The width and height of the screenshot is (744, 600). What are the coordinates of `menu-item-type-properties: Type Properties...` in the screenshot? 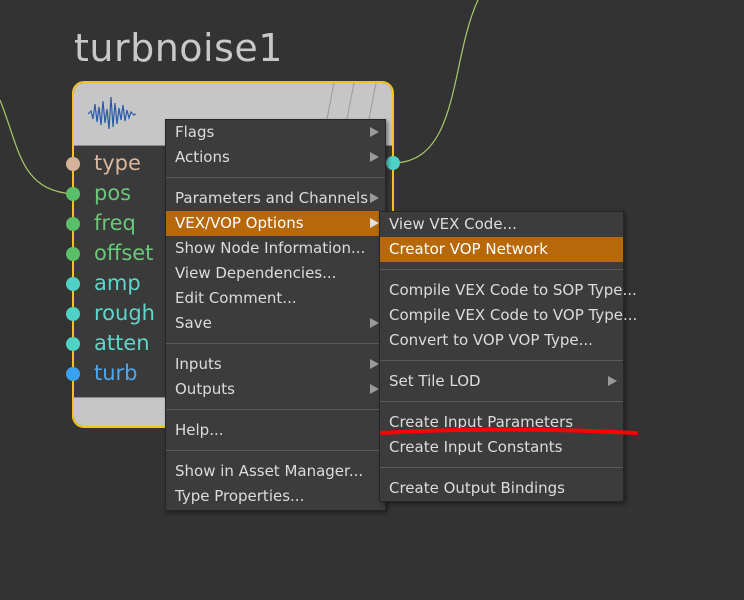 It's located at (275, 496).